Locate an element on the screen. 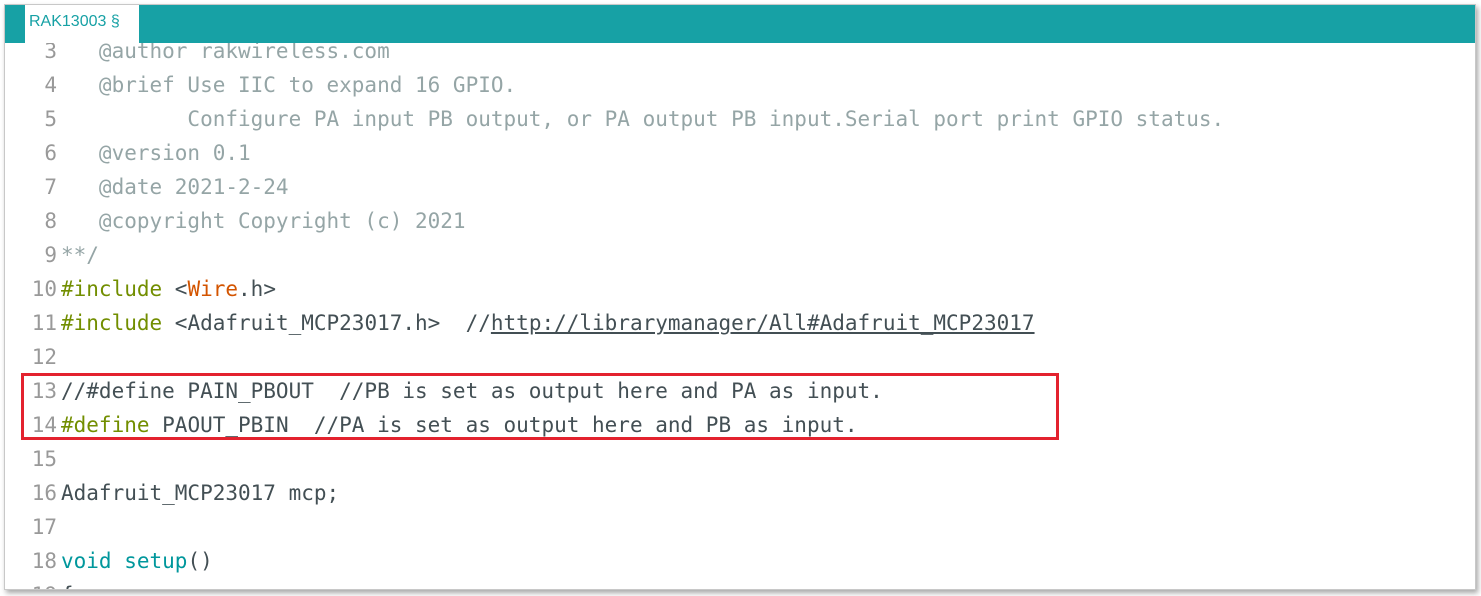 This screenshot has width=1481, height=596. code-line: 16 Adafruit_MCP23017 mcp; is located at coordinates (740, 493).